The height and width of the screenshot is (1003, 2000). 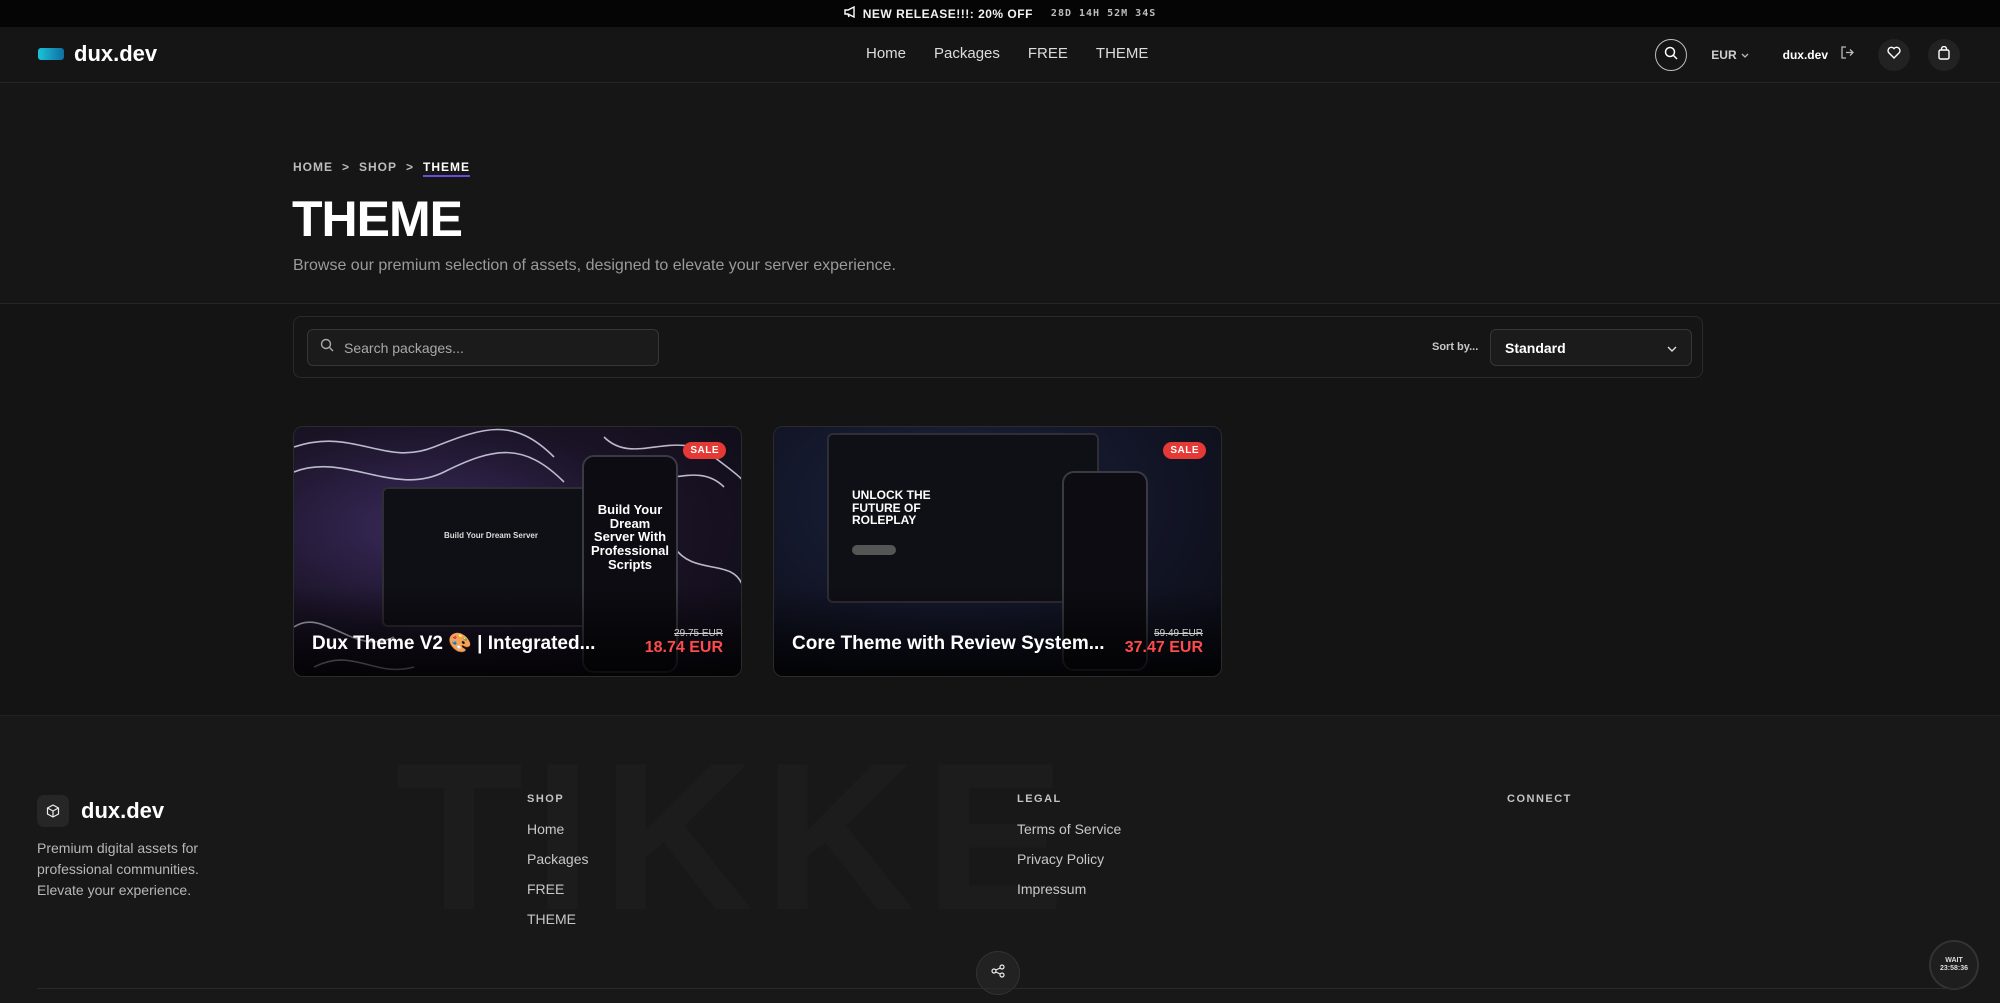 I want to click on breadcrumb: HOME > SHOP > THEME, so click(x=382, y=168).